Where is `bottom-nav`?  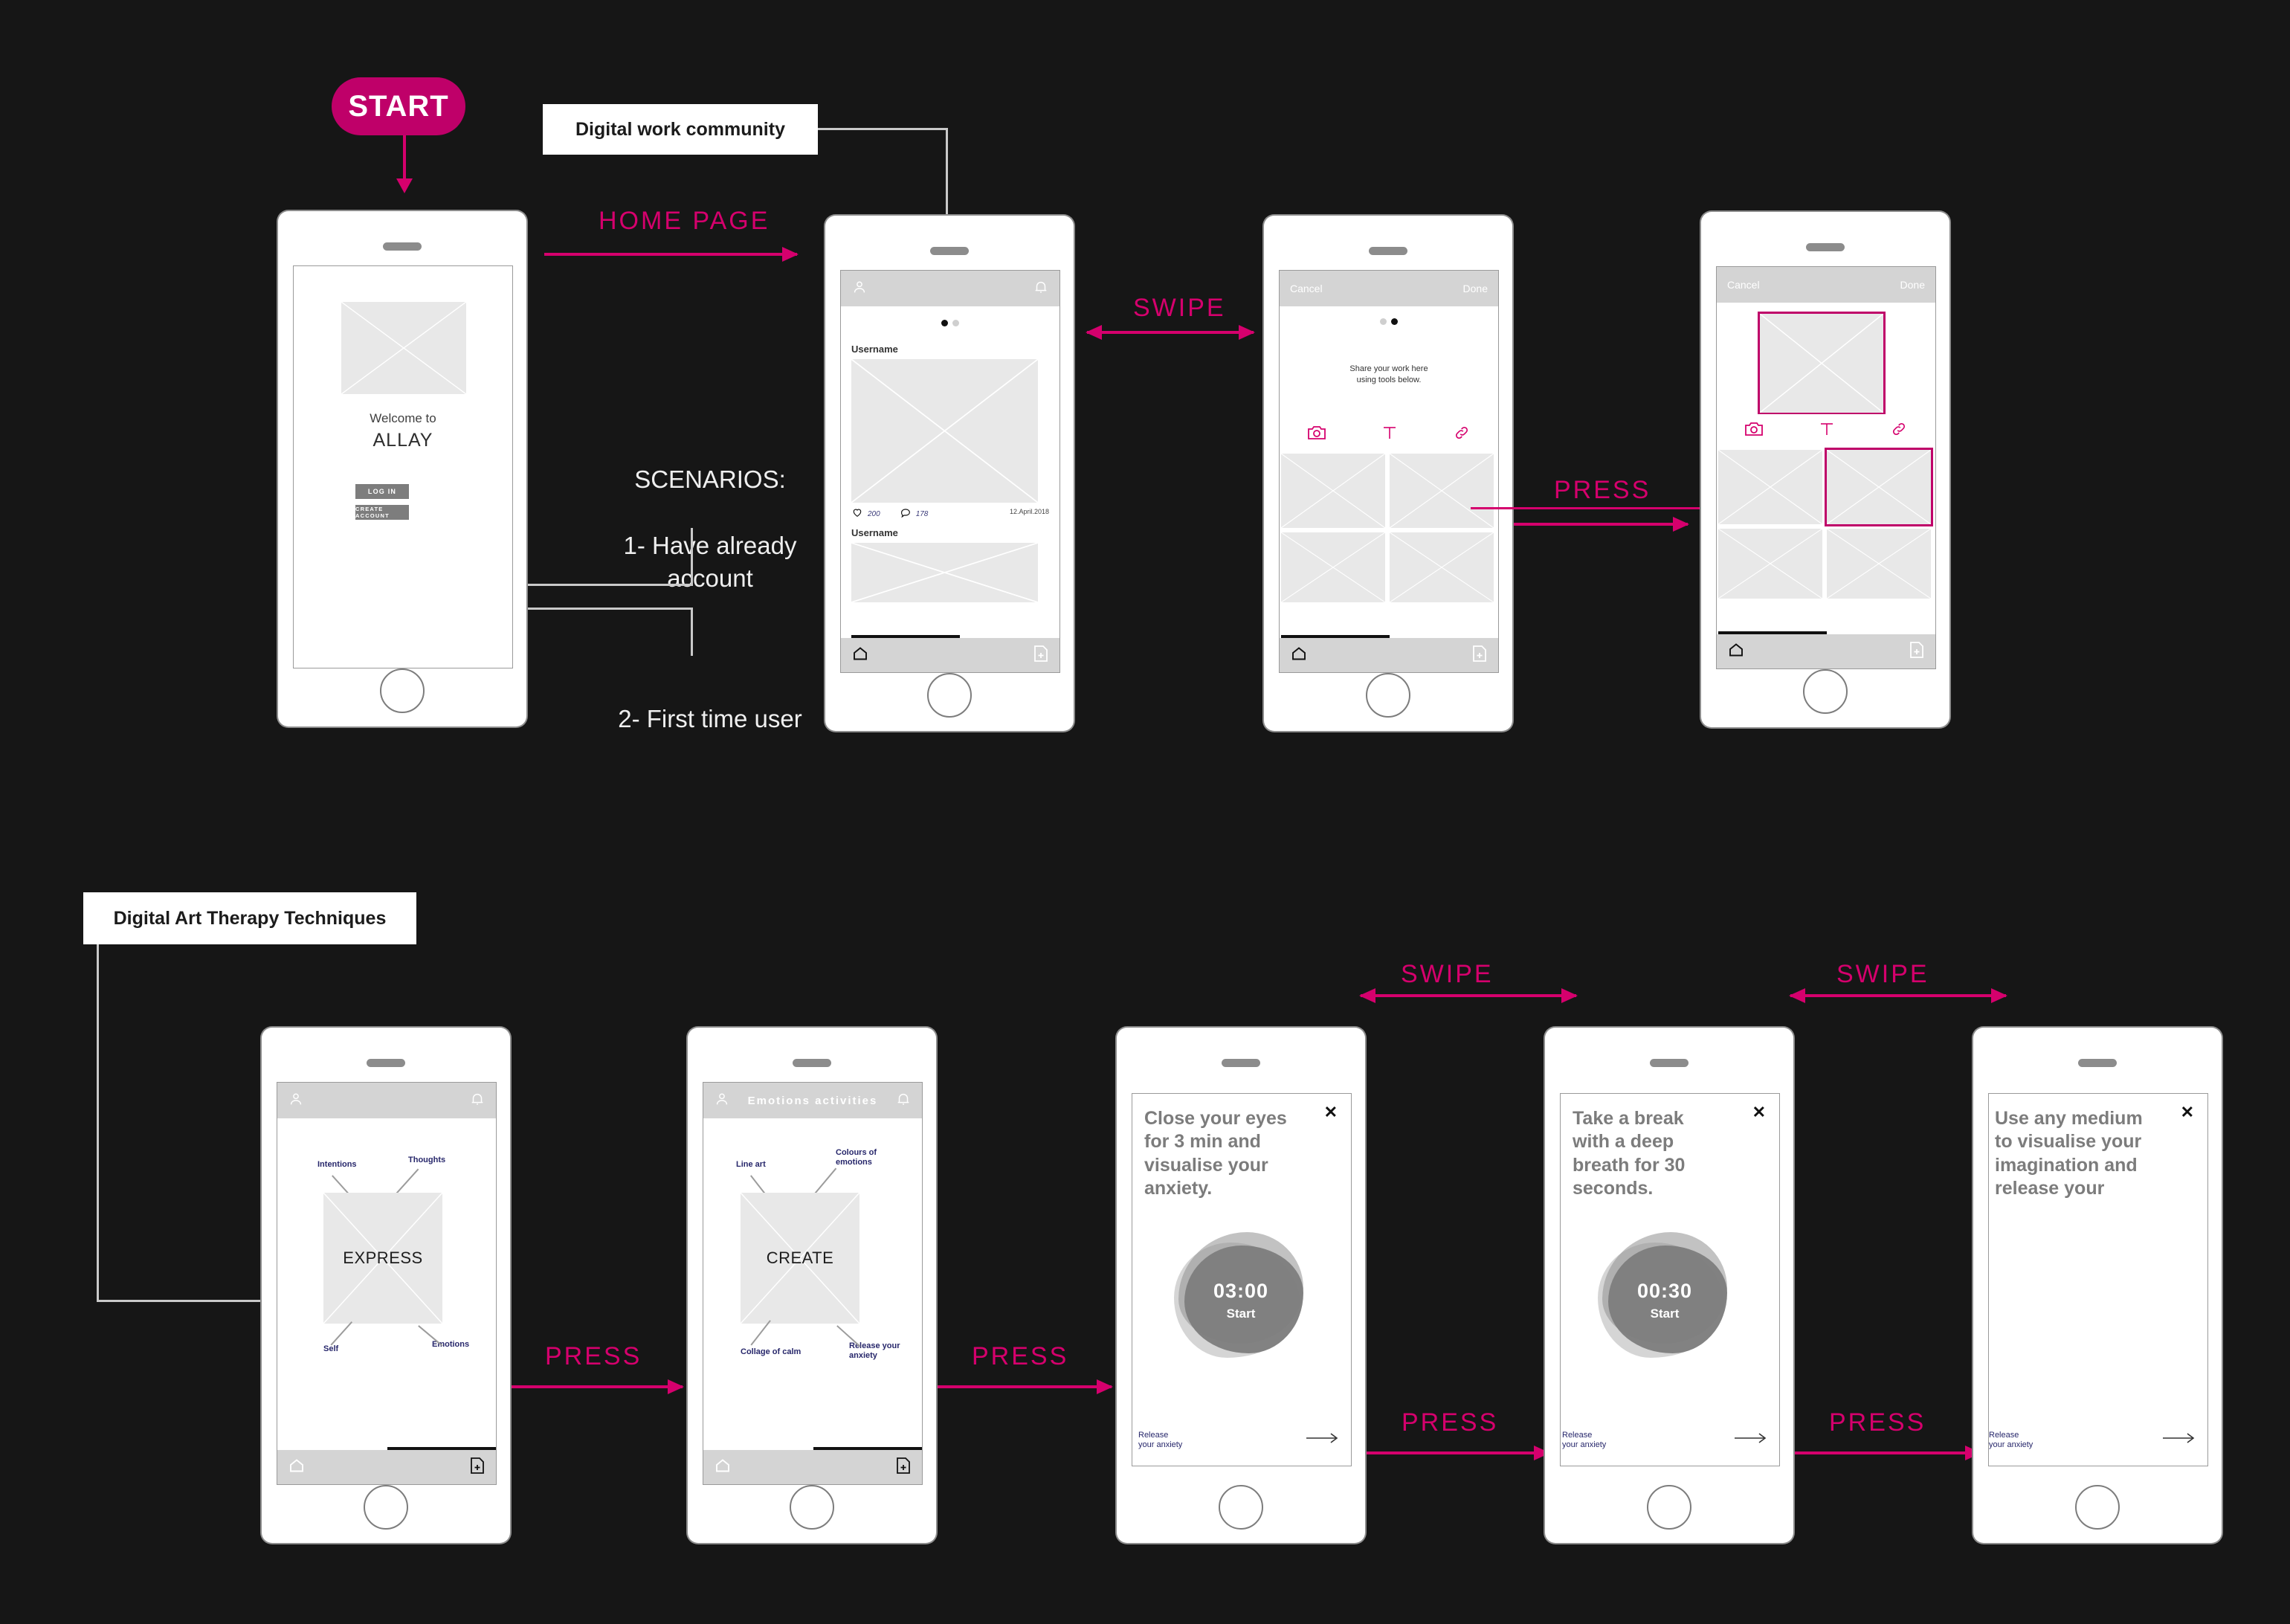 bottom-nav is located at coordinates (812, 1467).